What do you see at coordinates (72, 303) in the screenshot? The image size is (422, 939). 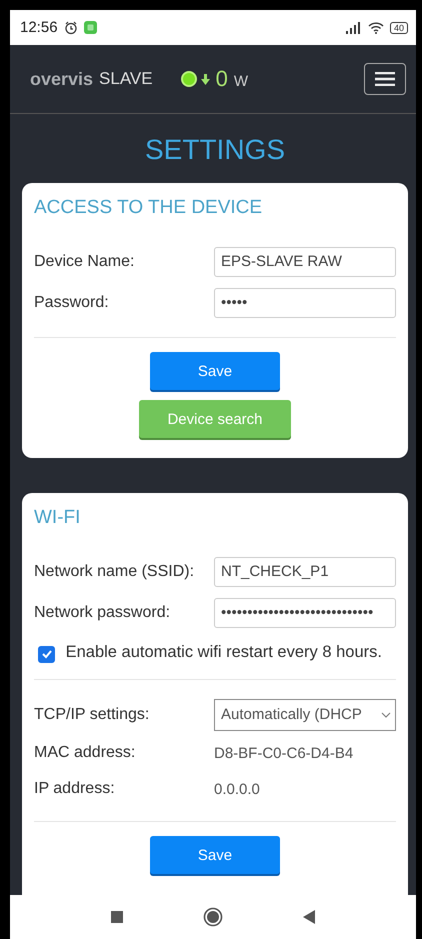 I see `field-label: Password:` at bounding box center [72, 303].